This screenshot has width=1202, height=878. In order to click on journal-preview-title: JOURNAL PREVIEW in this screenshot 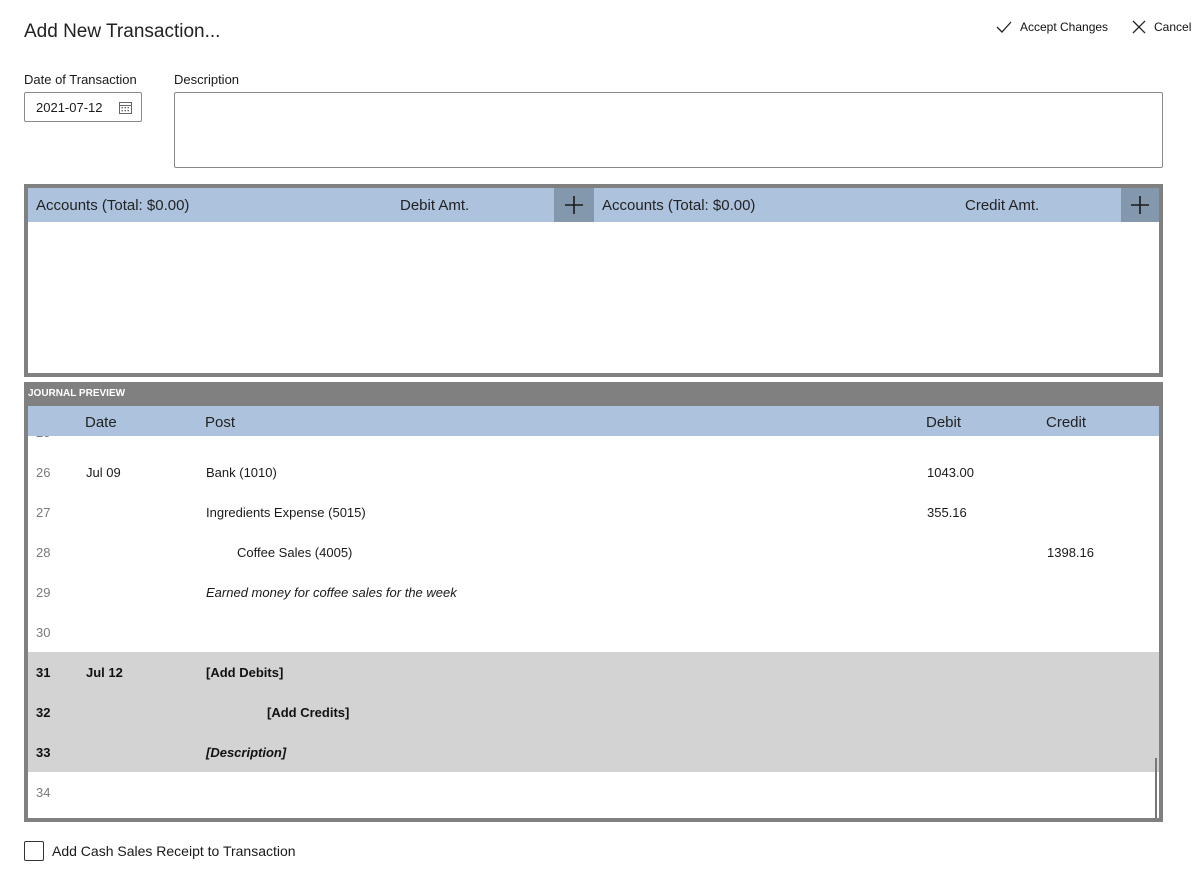, I will do `click(593, 394)`.